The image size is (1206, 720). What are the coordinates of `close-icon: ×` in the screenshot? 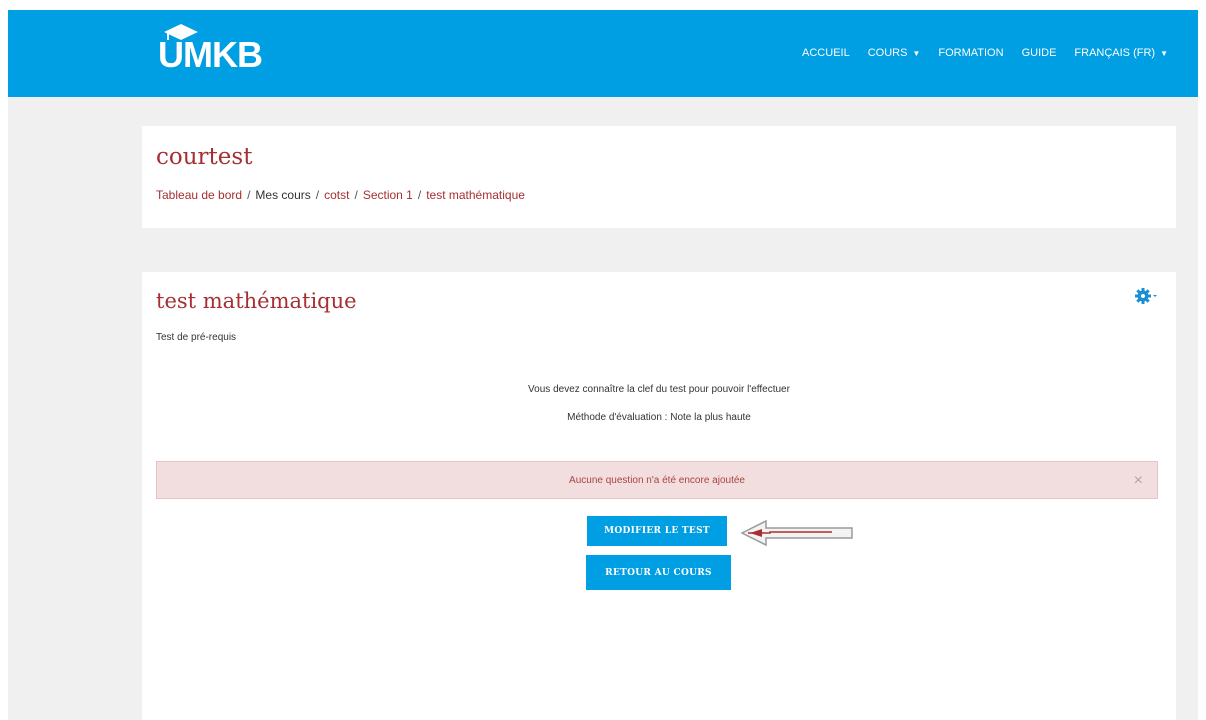 It's located at (1138, 481).